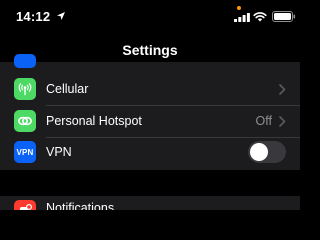 Image resolution: width=320 pixels, height=240 pixels. I want to click on settings-row-vpn: VPN VPN, so click(150, 153).